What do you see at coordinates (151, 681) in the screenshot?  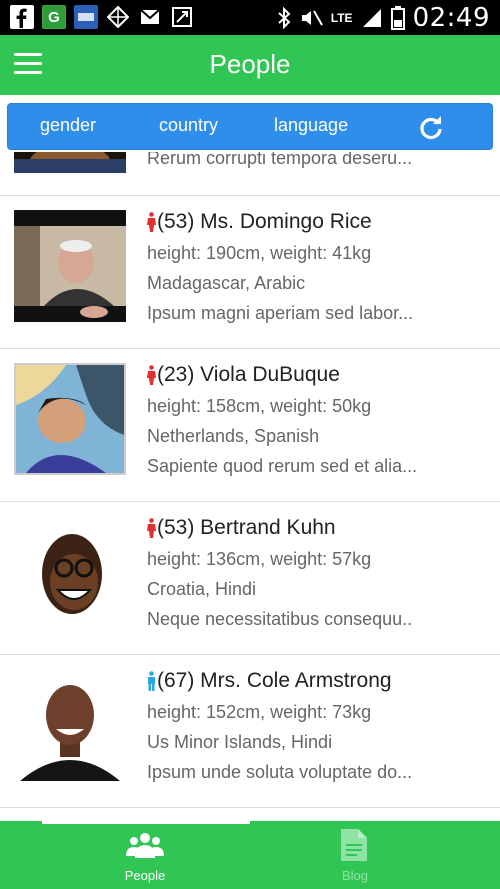 I see `male-icon` at bounding box center [151, 681].